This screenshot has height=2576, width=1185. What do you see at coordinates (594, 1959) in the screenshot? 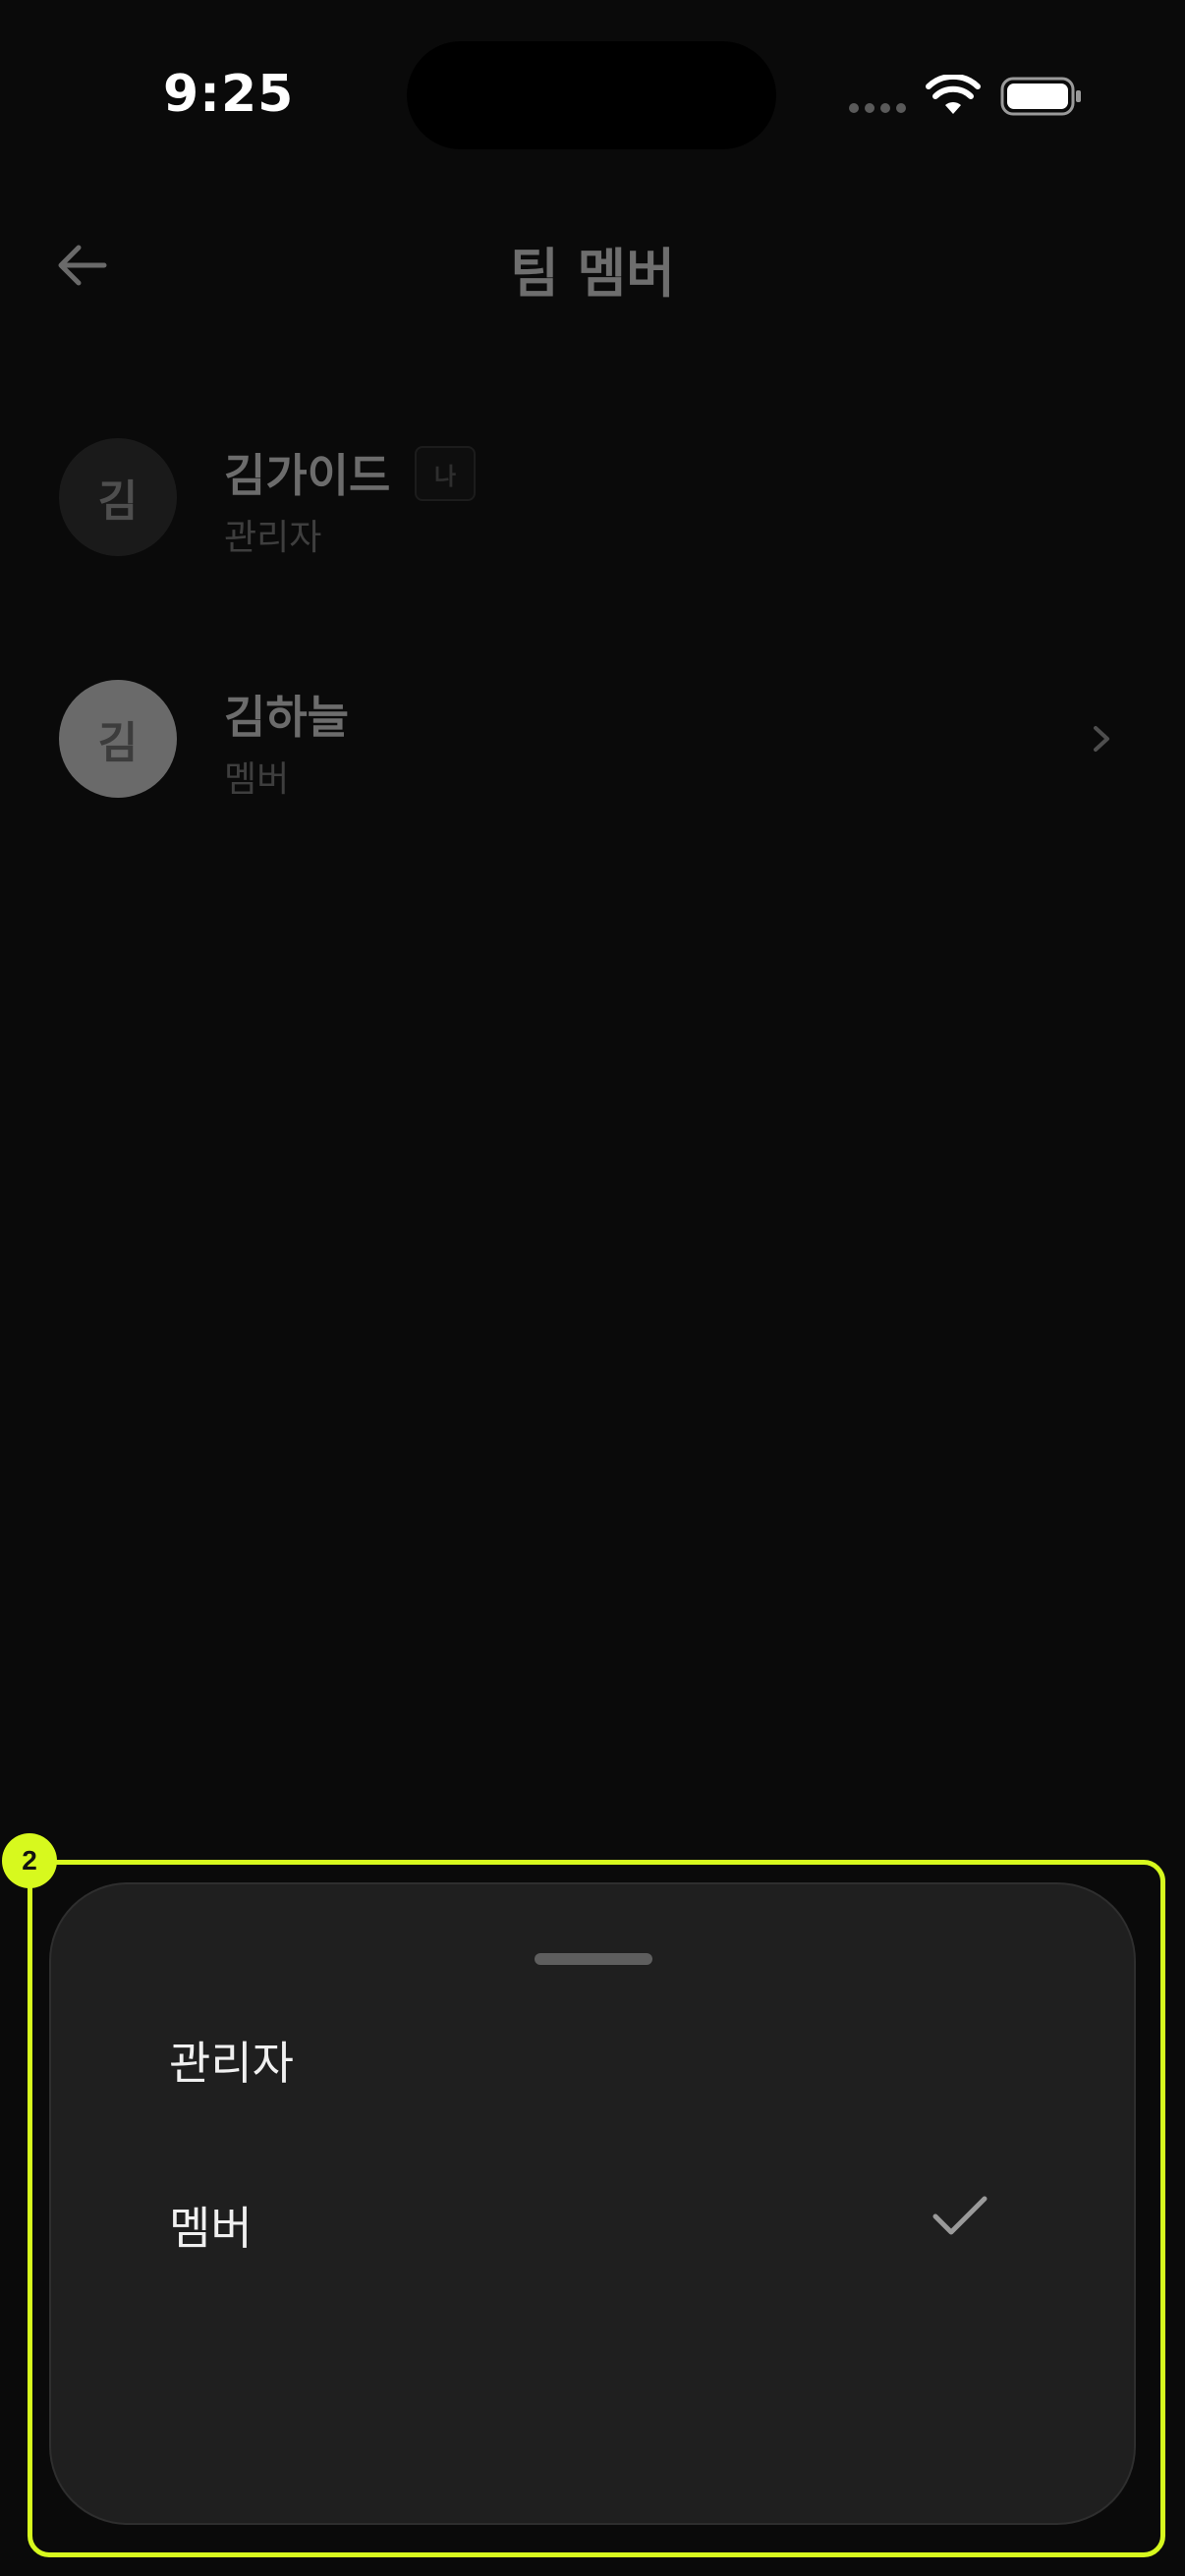
I see `sheet-grabber` at bounding box center [594, 1959].